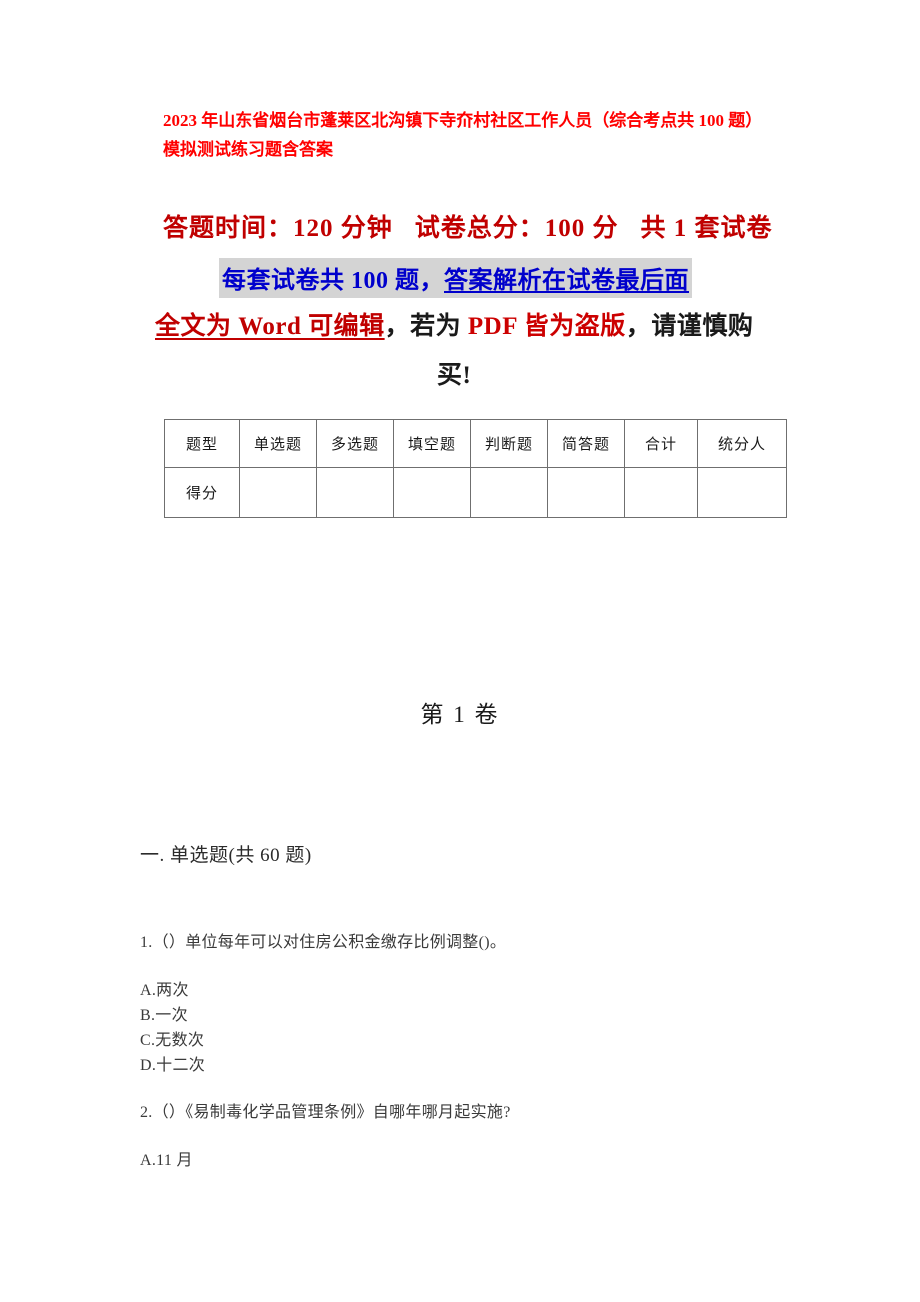 This screenshot has height=1302, width=920. I want to click on score-table-header-cell: 单选题, so click(278, 443).